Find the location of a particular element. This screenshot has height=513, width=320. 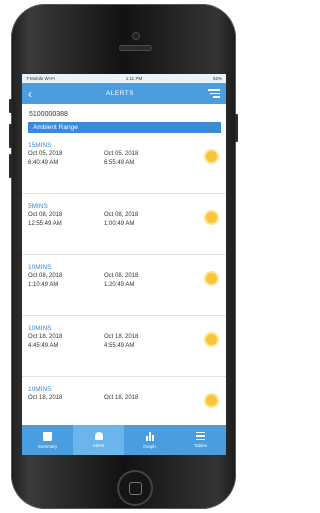

clipboard-icon is located at coordinates (47, 436).